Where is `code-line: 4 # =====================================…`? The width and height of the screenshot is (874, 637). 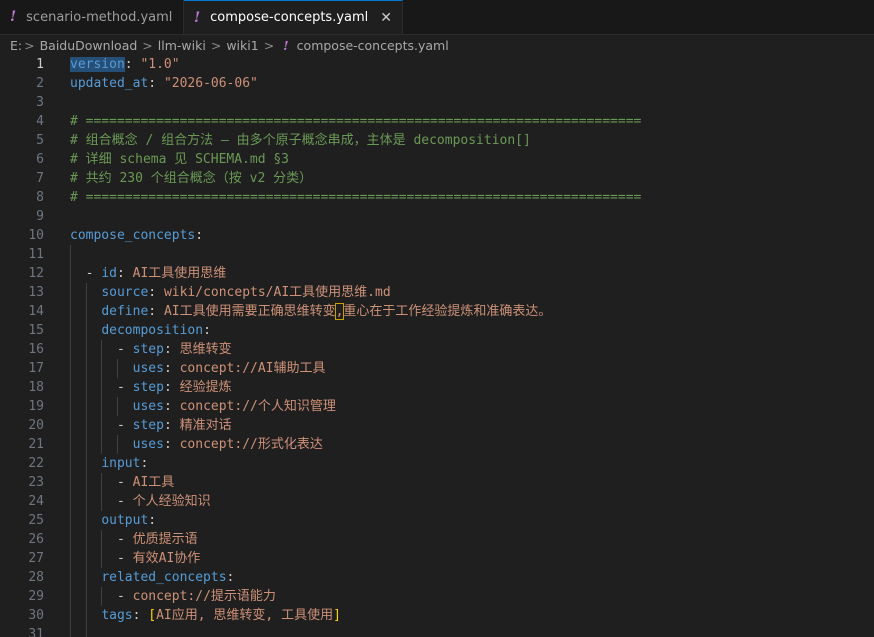
code-line: 4 # =====================================… is located at coordinates (437, 121).